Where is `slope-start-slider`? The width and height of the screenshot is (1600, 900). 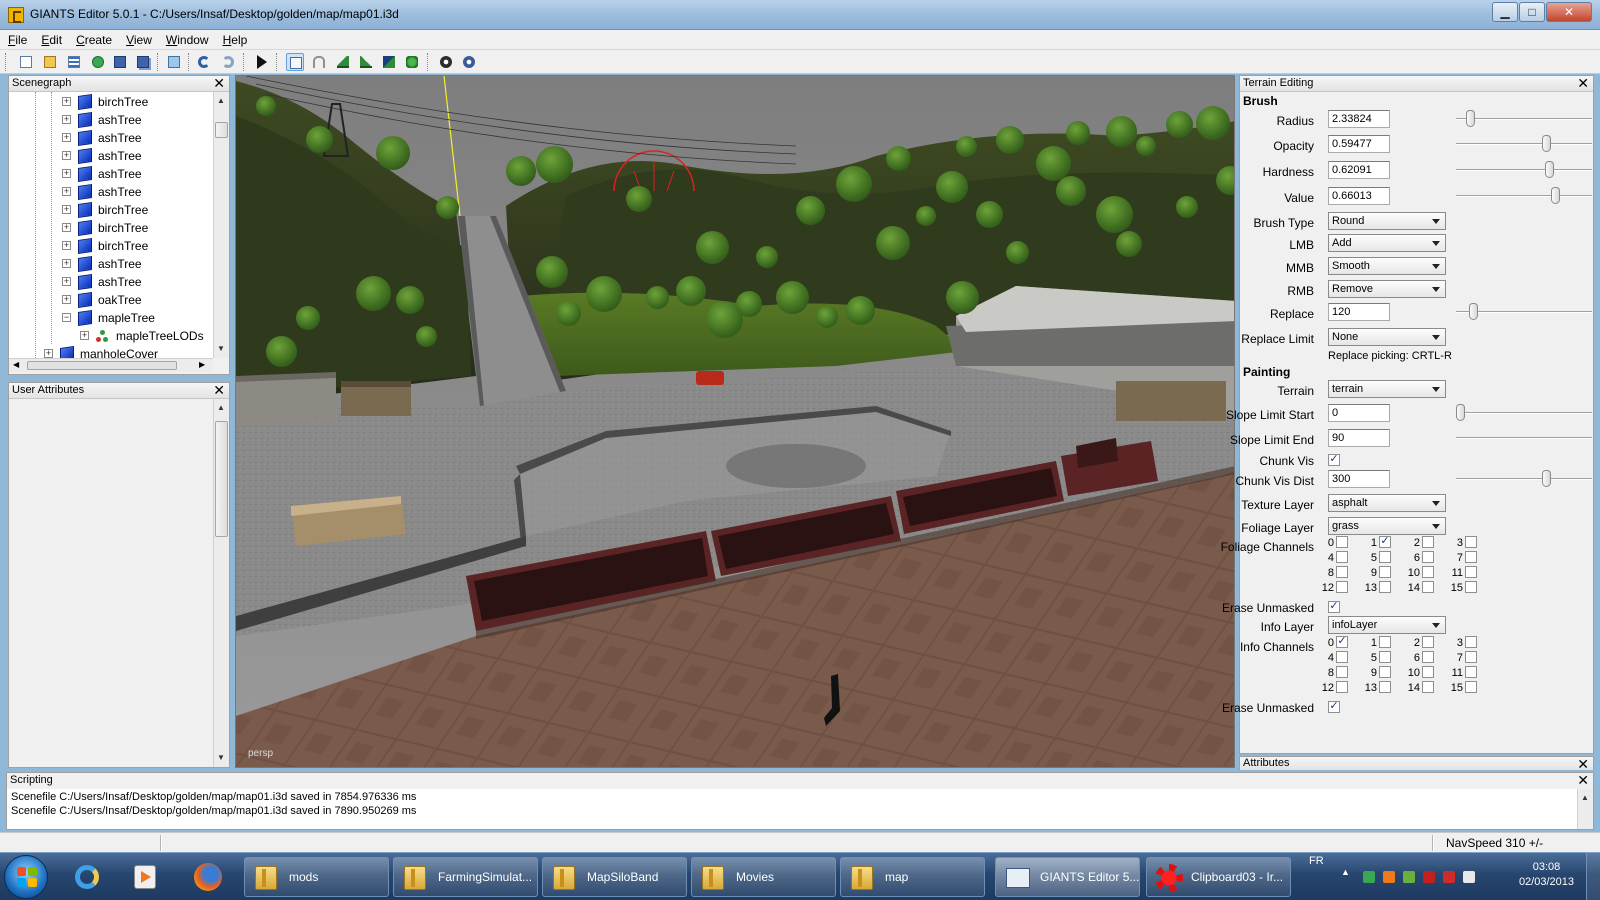 slope-start-slider is located at coordinates (1524, 413).